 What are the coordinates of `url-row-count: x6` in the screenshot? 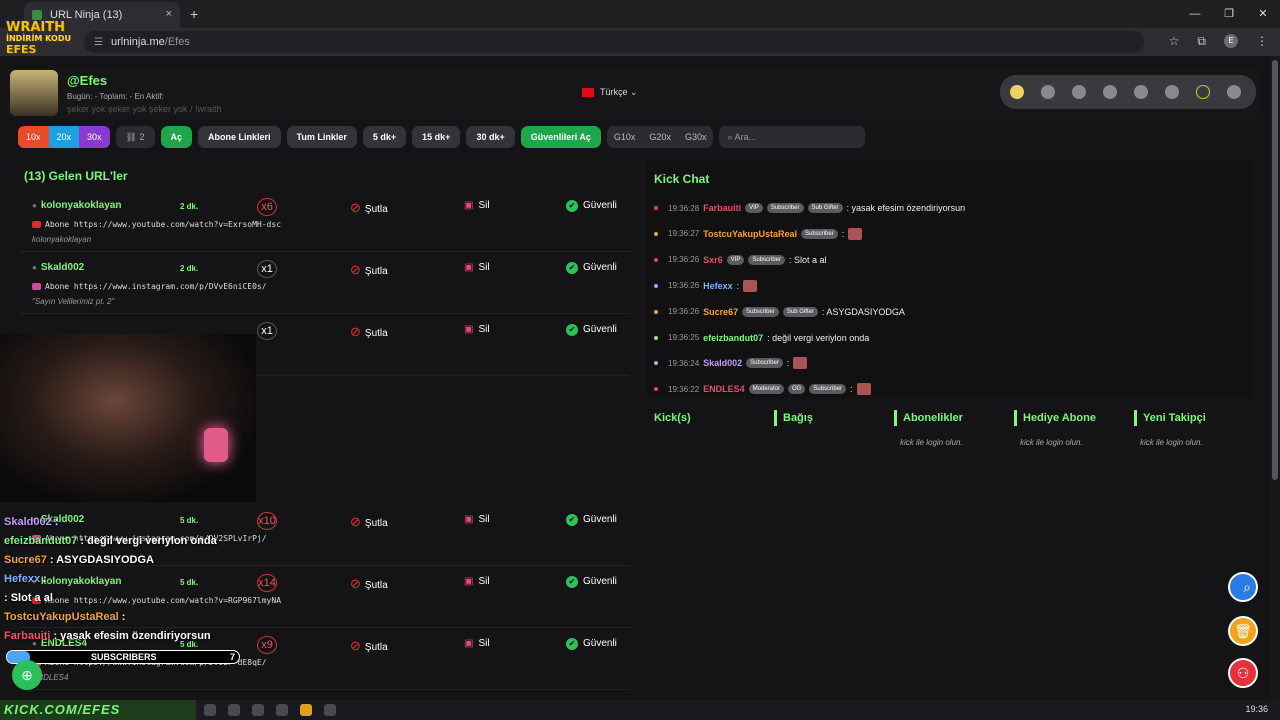 It's located at (267, 207).